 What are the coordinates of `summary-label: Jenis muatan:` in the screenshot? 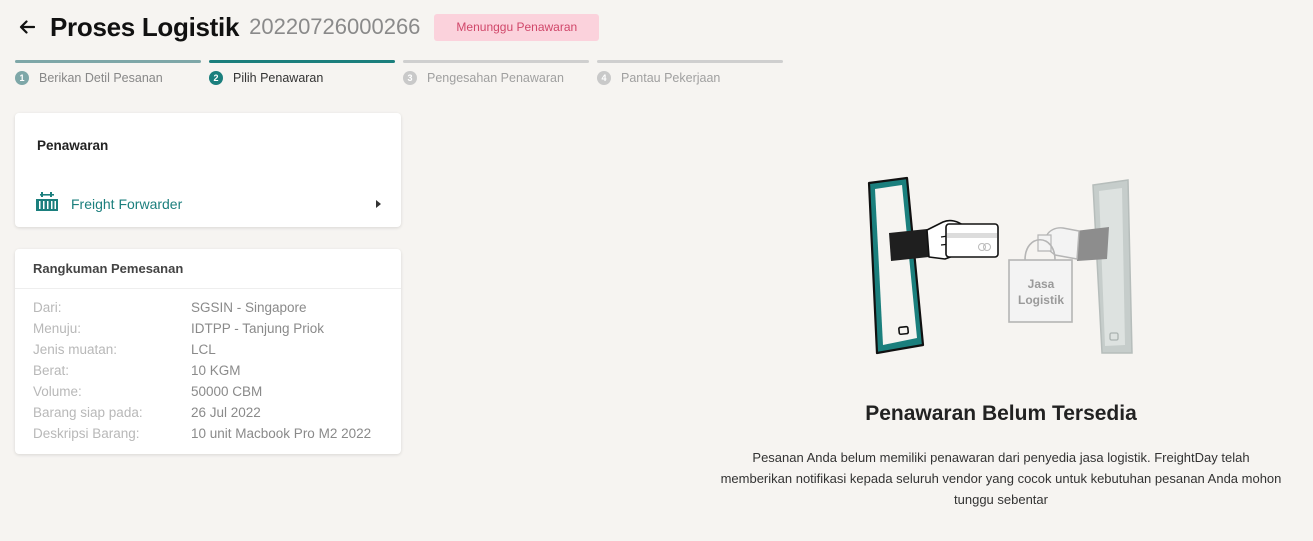 It's located at (75, 349).